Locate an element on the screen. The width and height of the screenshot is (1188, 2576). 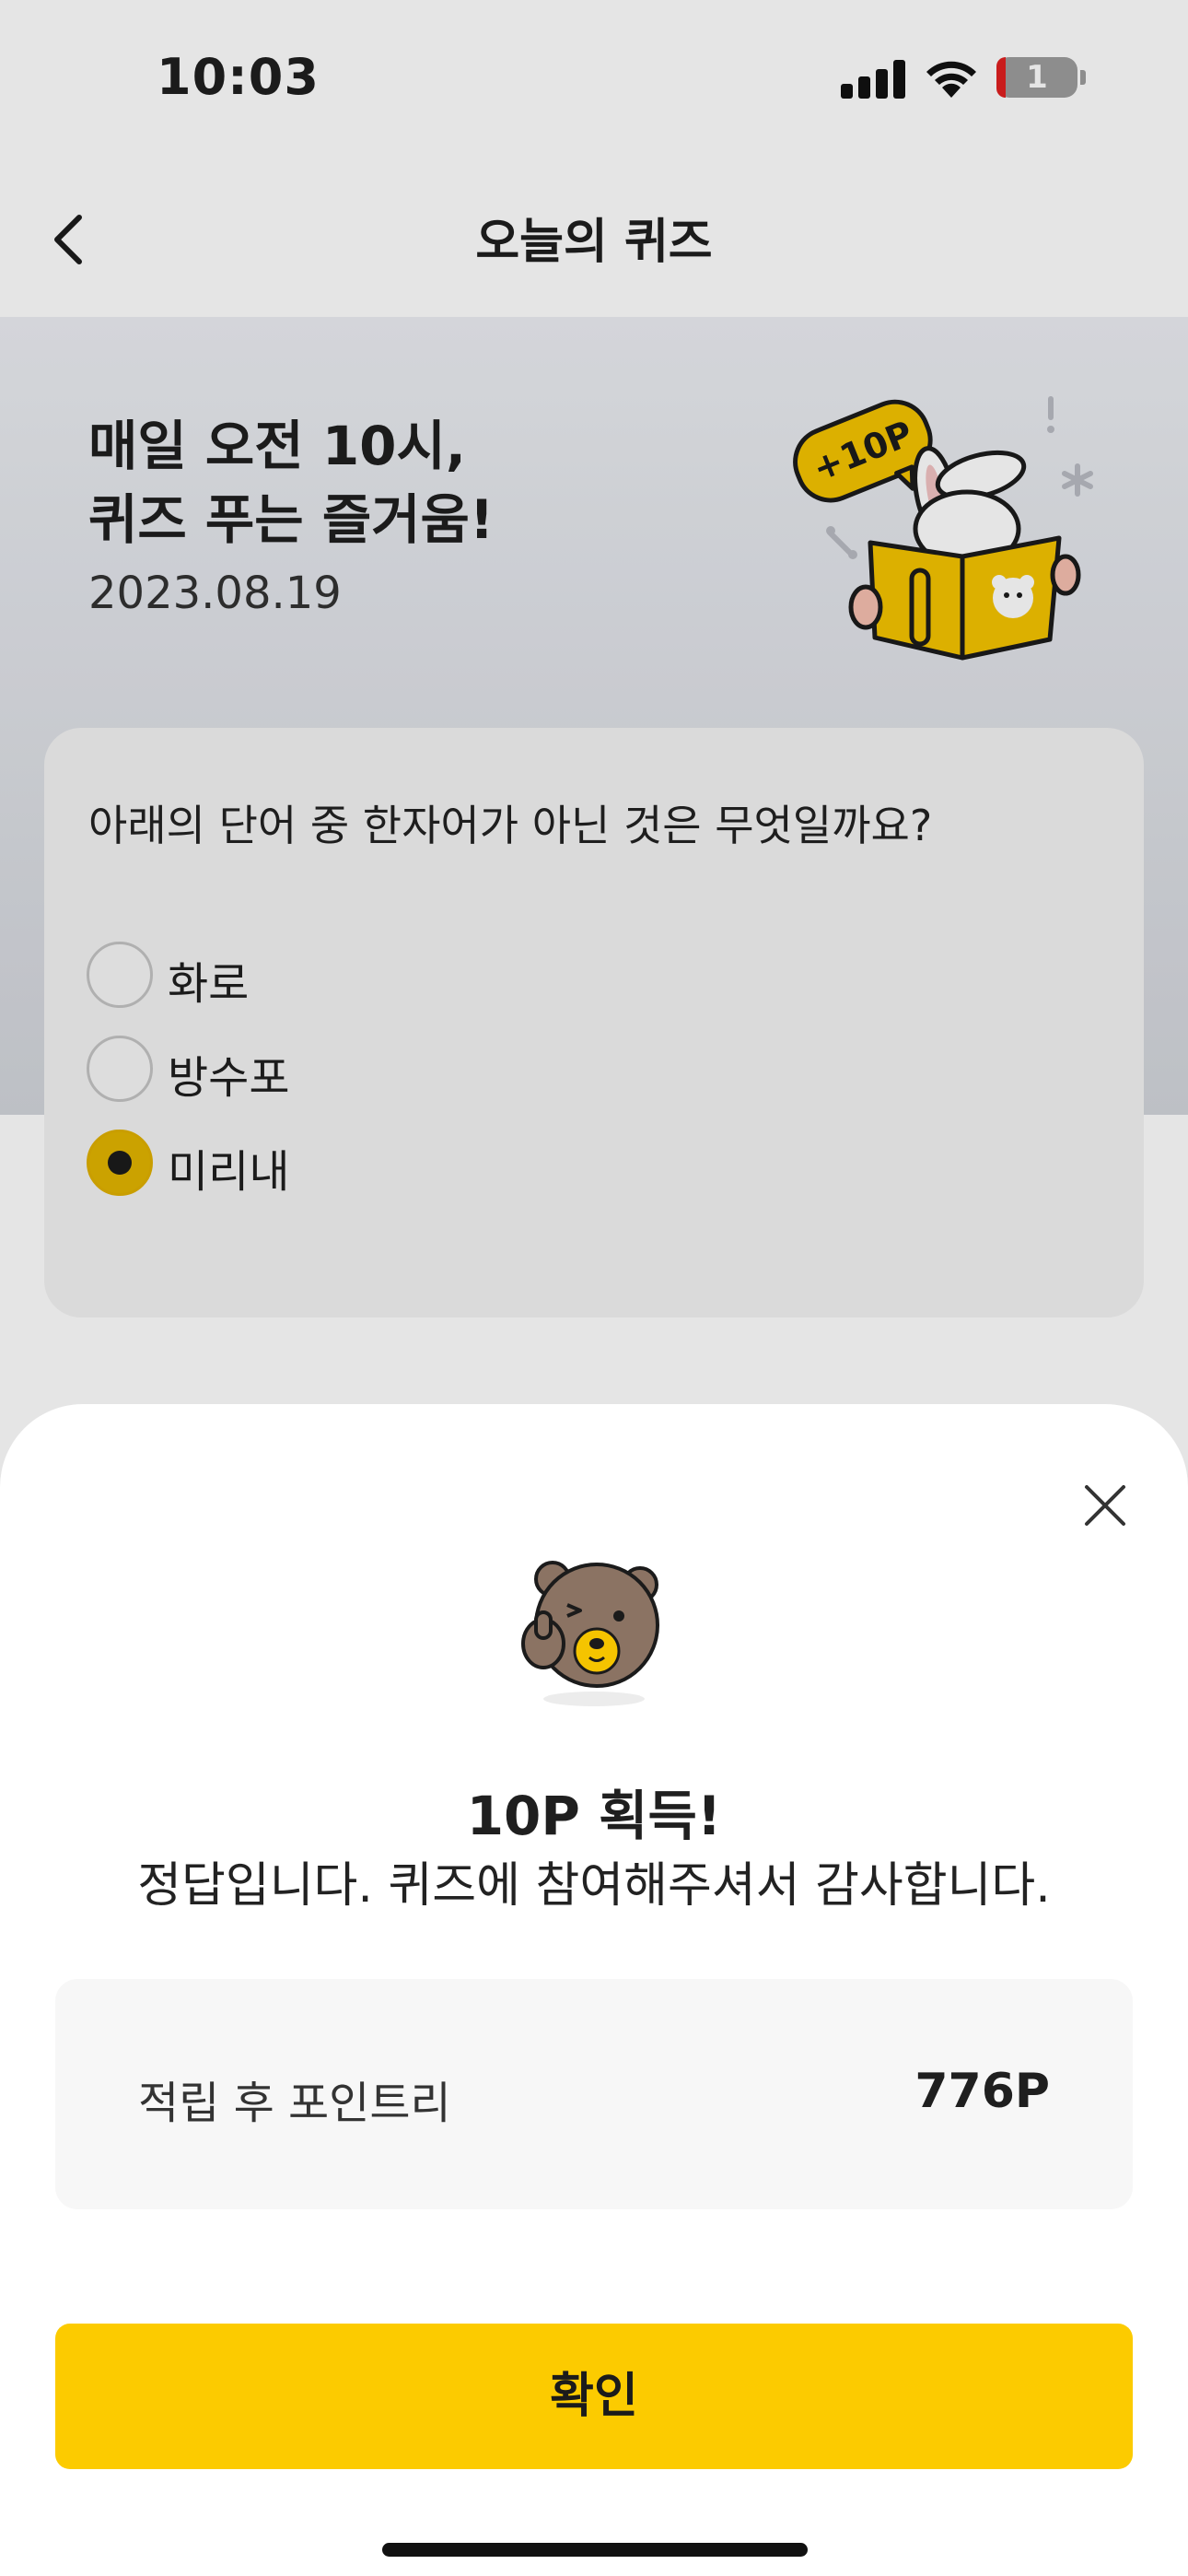
points-label: 적립 후 포인트리 is located at coordinates (294, 2103).